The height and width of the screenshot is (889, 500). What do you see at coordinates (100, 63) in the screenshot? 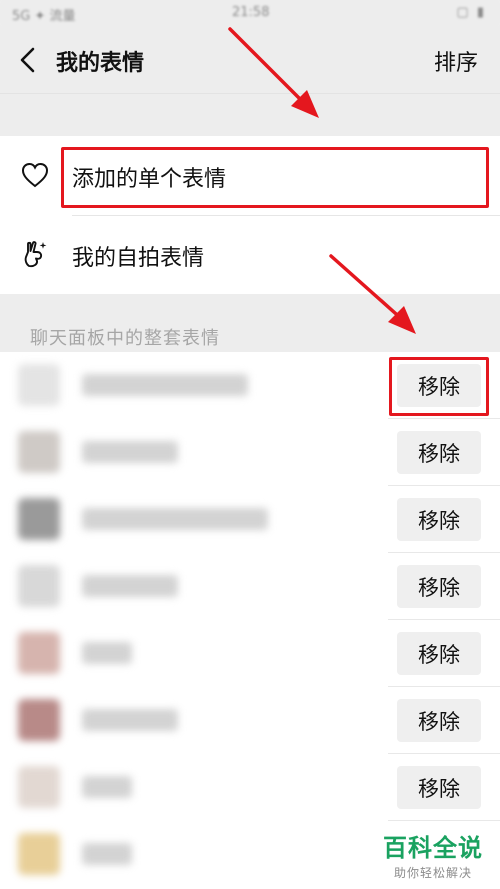
I see `page-title: 我的表情` at bounding box center [100, 63].